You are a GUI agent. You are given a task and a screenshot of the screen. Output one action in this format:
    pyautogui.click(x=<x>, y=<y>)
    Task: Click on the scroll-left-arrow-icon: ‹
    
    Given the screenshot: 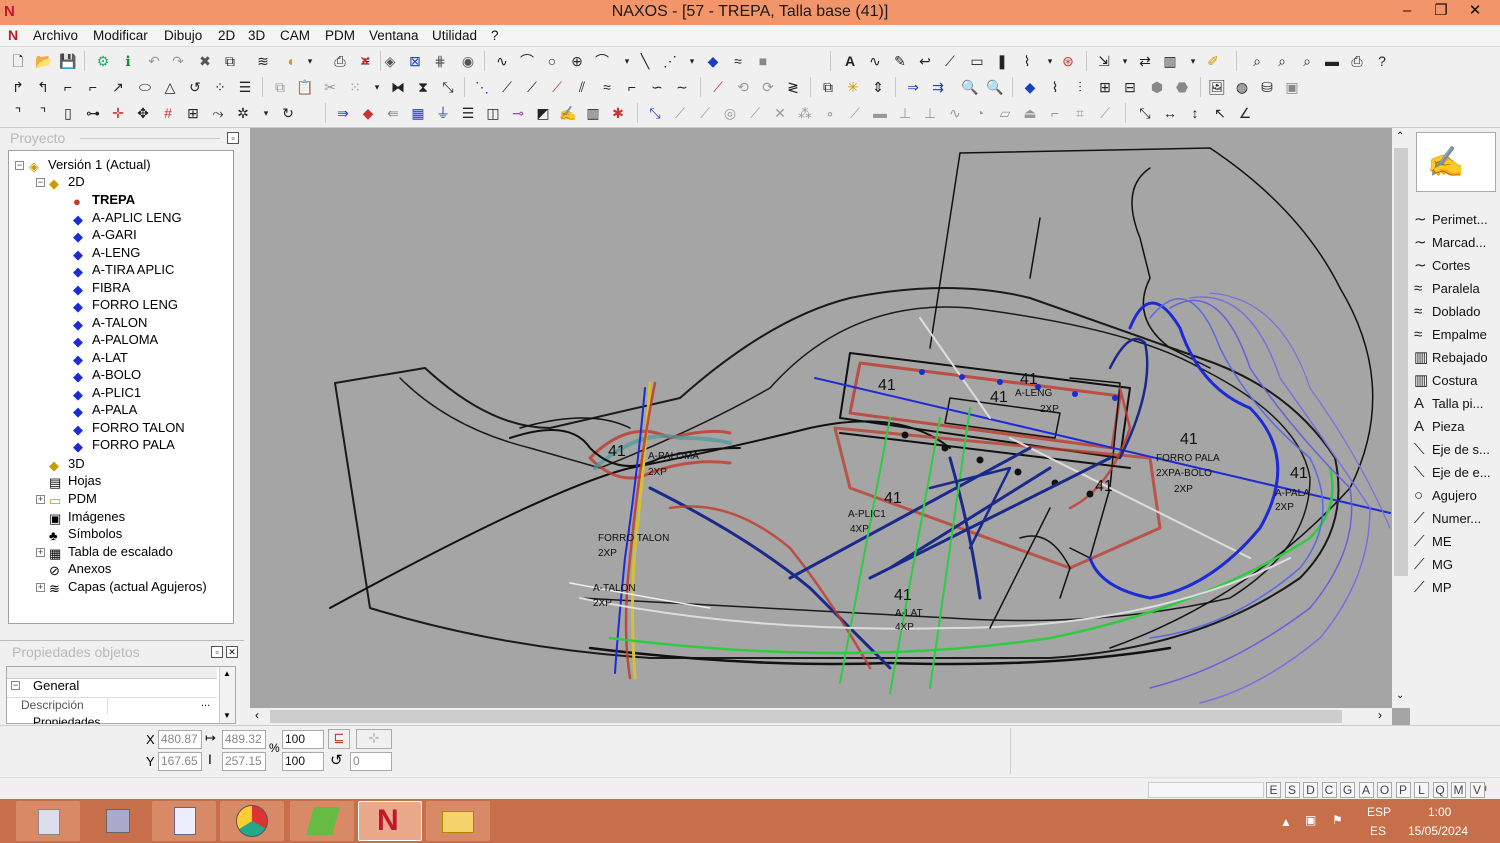 What is the action you would take?
    pyautogui.click(x=257, y=715)
    